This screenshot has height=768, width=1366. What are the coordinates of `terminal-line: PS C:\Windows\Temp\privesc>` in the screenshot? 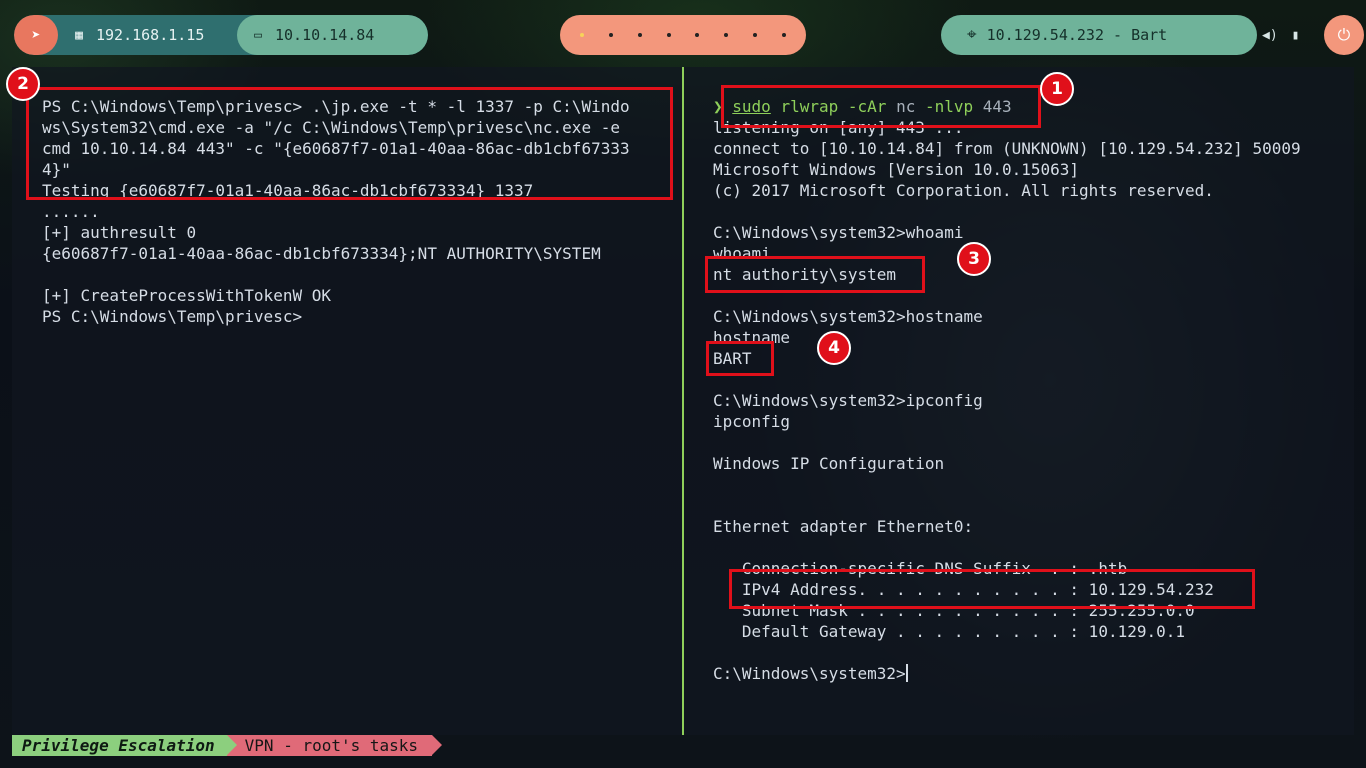 It's located at (172, 316).